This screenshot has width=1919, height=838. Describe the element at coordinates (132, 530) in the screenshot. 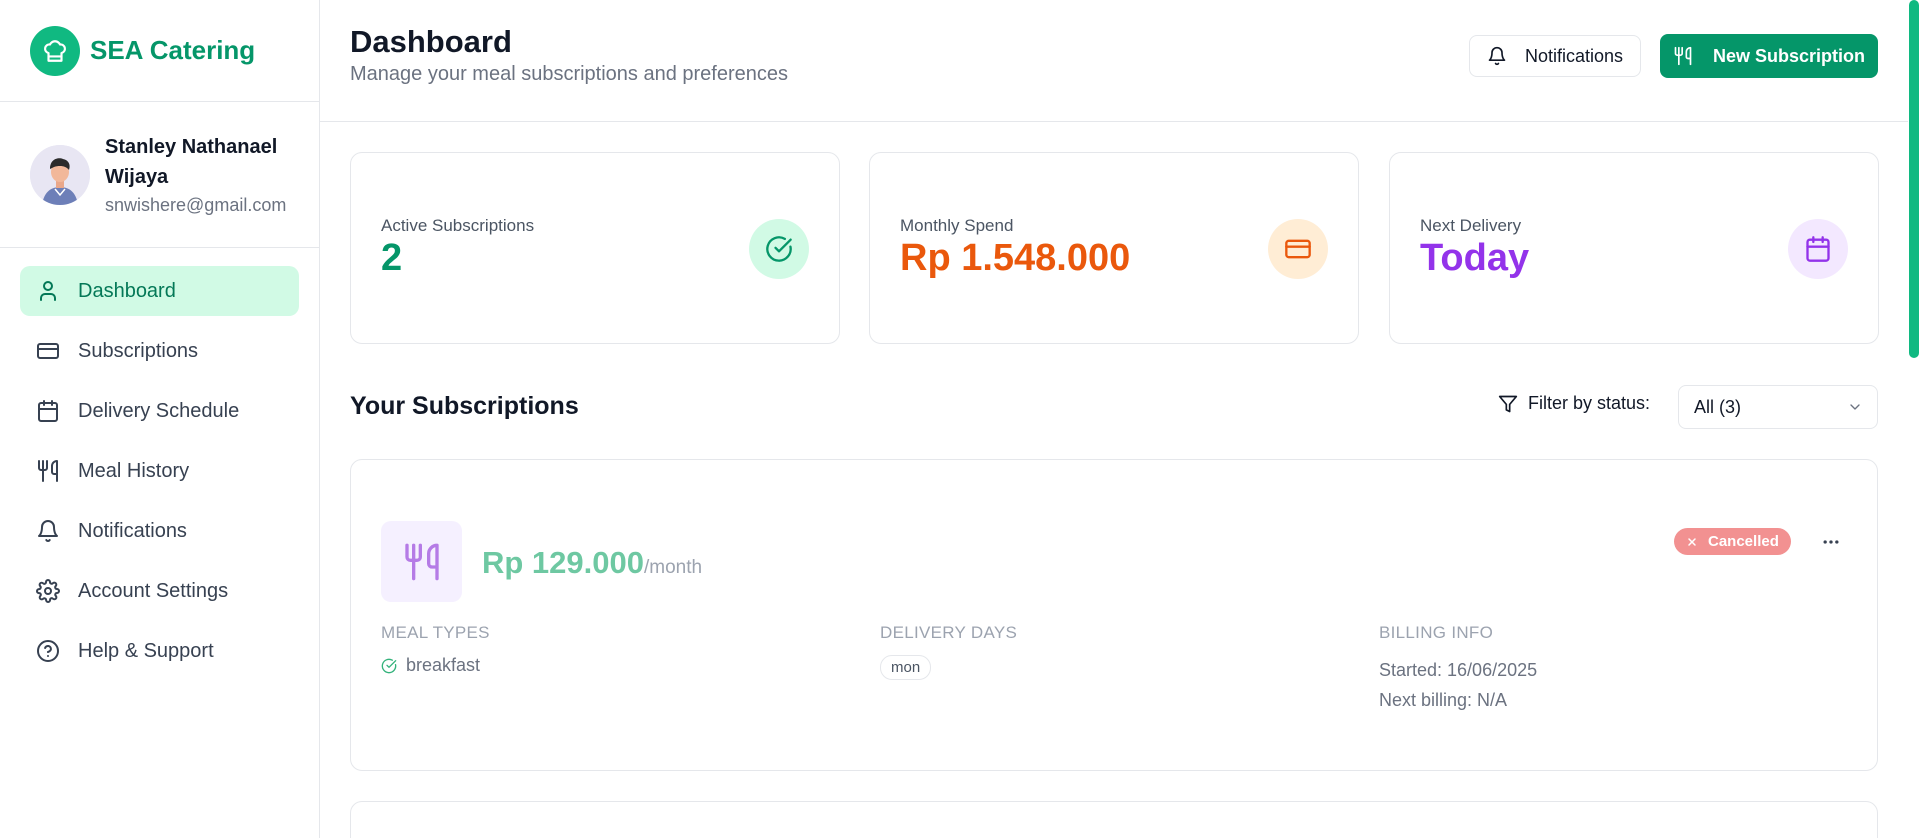

I see `sidebar-item-label: Notifications` at that location.